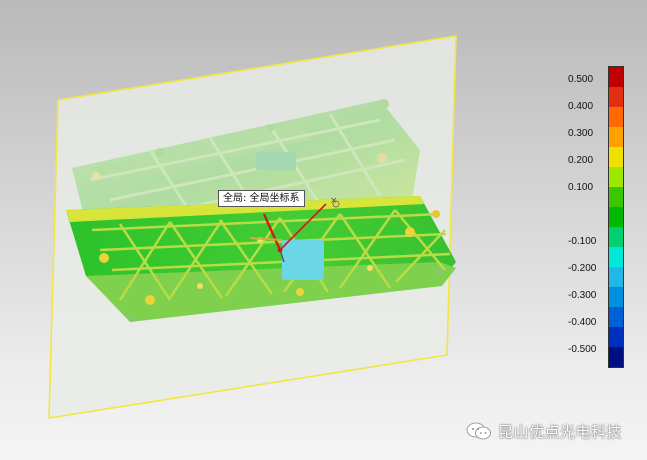  Describe the element at coordinates (560, 431) in the screenshot. I see `watermark-text: 昆山优点光电科技` at that location.